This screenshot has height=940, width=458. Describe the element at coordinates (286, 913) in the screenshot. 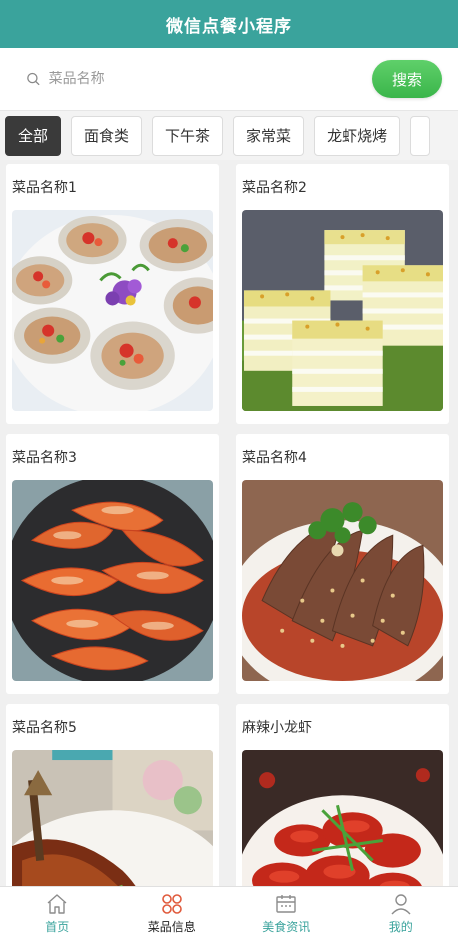

I see `tab-food-news: 美食资讯` at that location.